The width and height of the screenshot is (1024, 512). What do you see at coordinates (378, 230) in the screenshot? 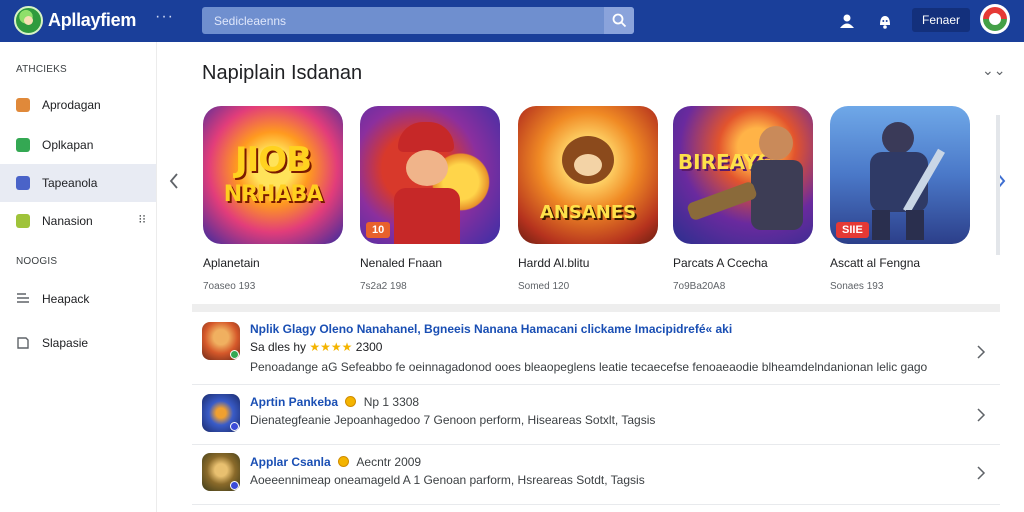
I see `app-card-badge: 10` at bounding box center [378, 230].